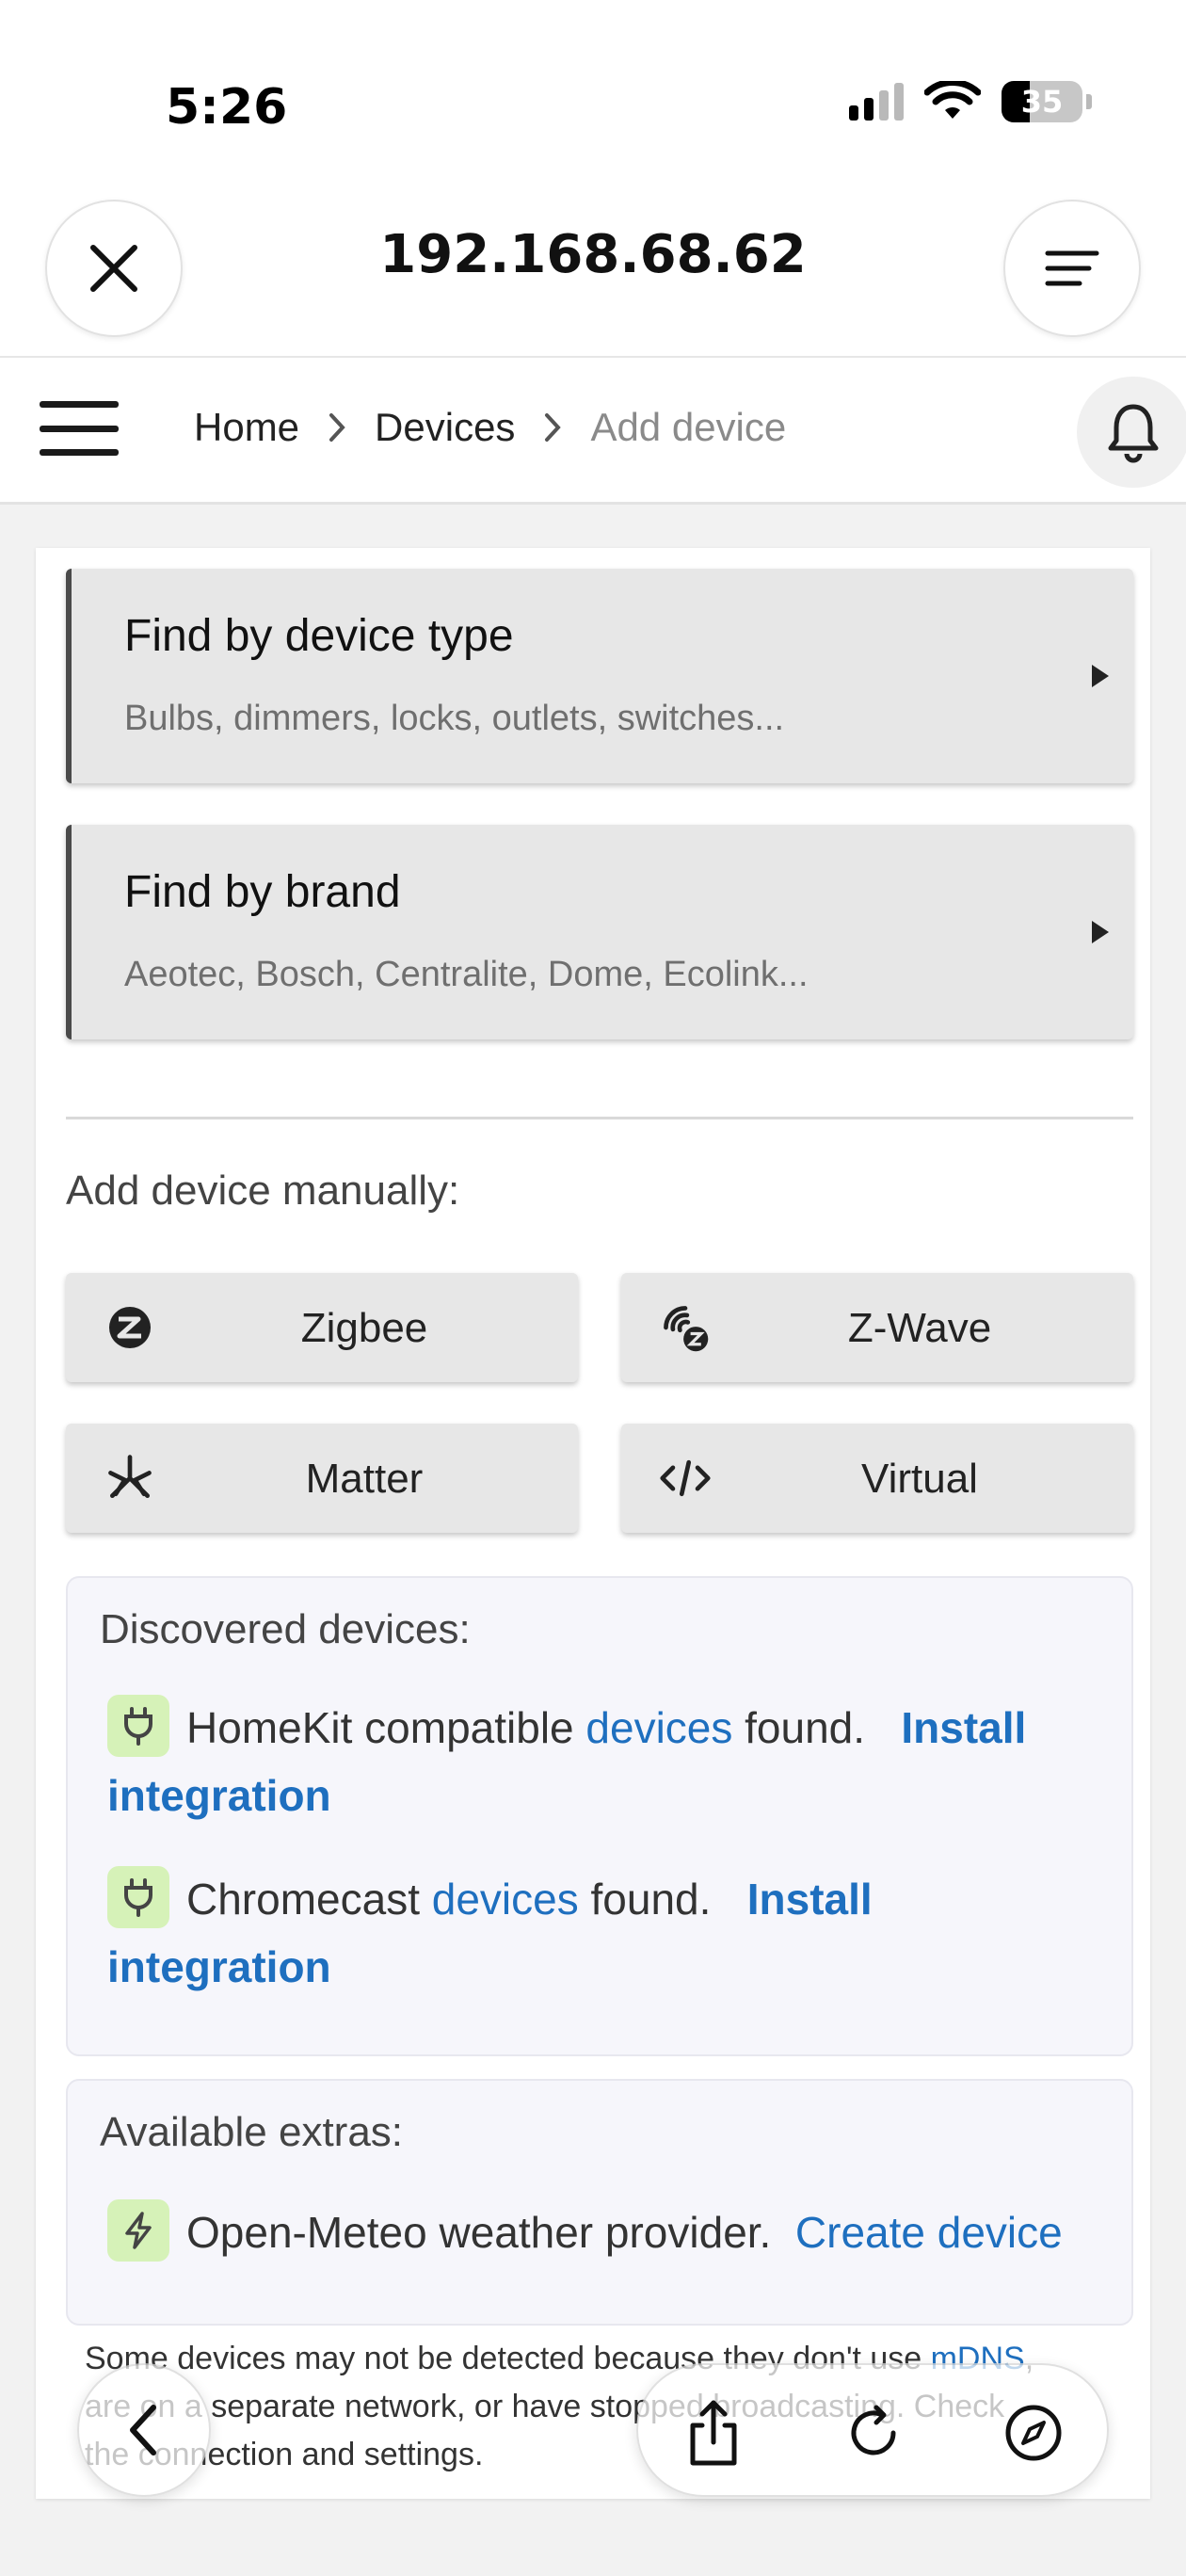 This screenshot has height=2576, width=1186. I want to click on battery-icon: 35, so click(1042, 101).